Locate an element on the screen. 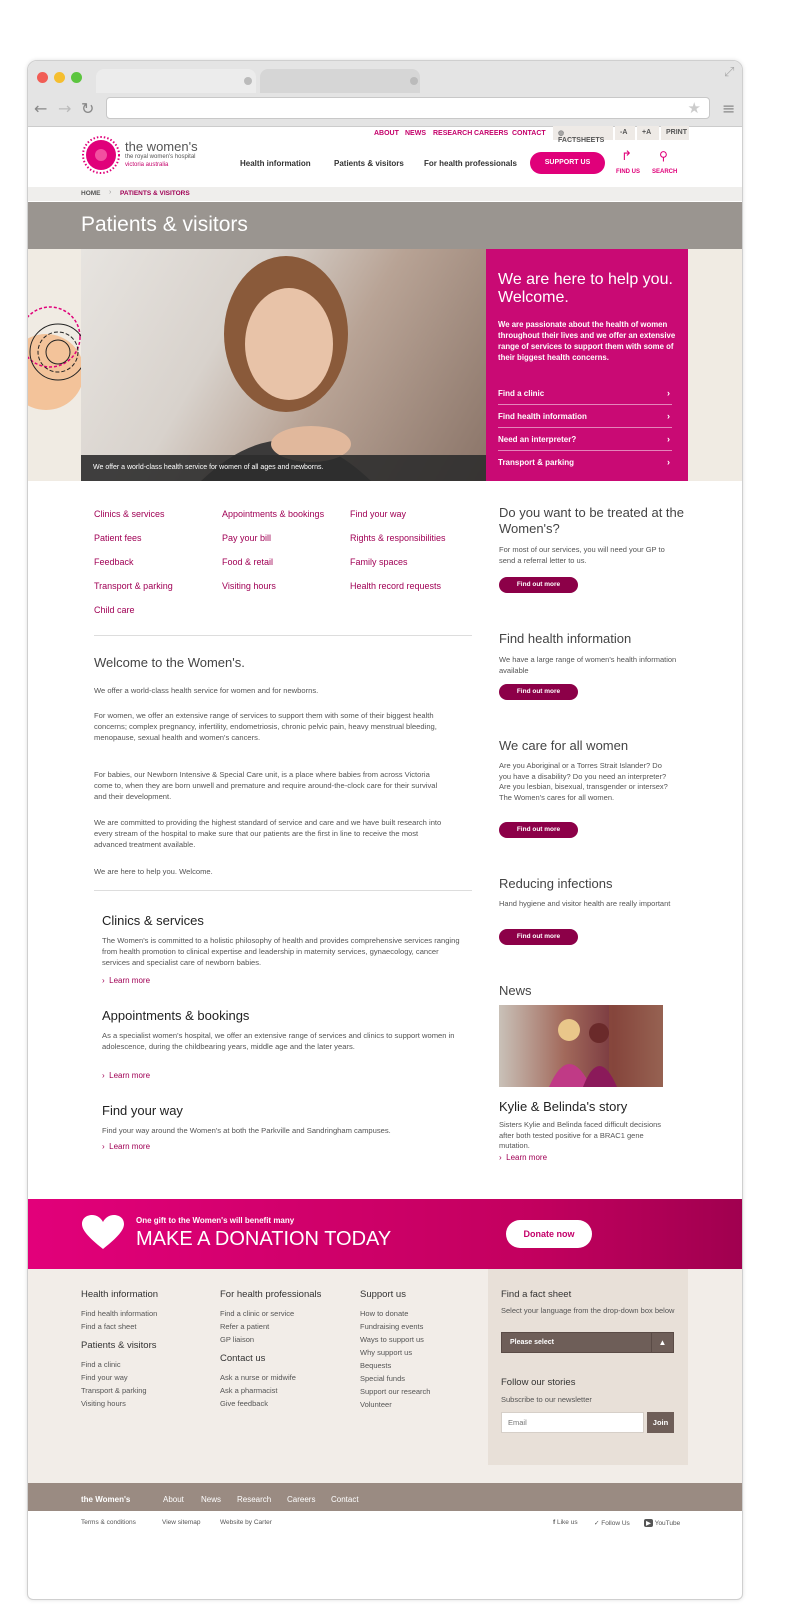 This screenshot has width=800, height=1623. footer-link: Visiting hours is located at coordinates (103, 1403).